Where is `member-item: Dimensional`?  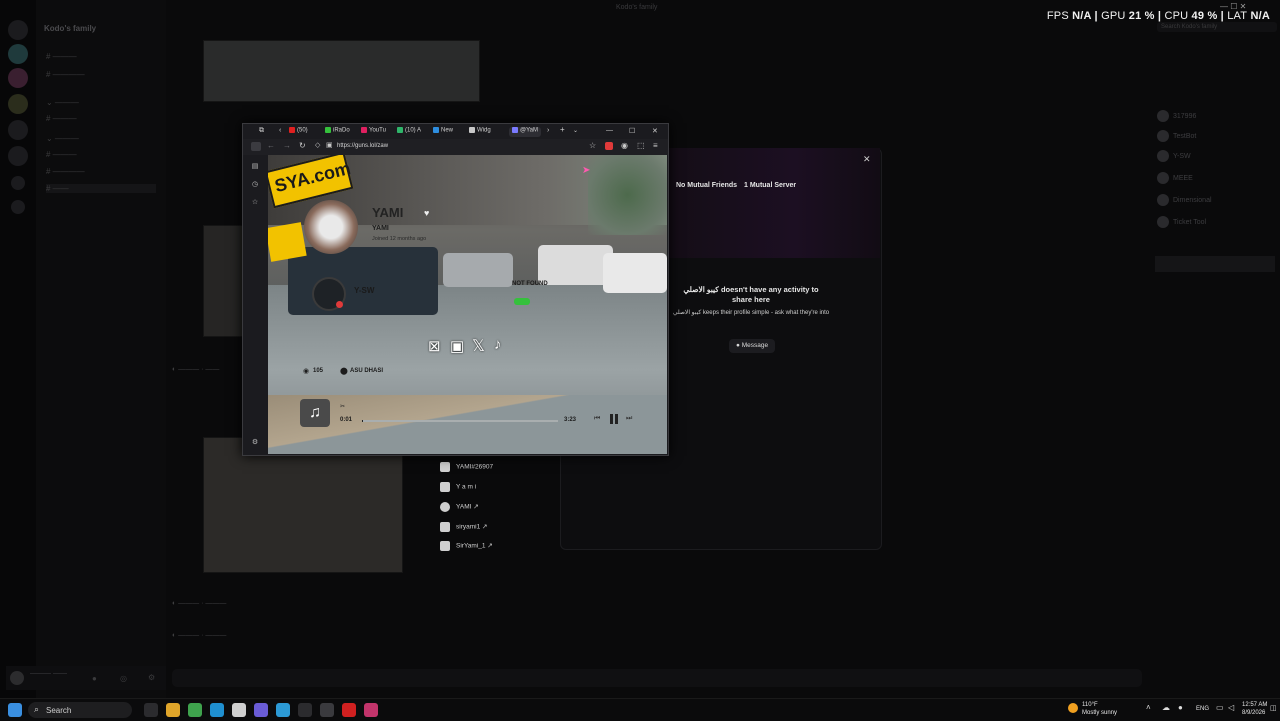 member-item: Dimensional is located at coordinates (1212, 200).